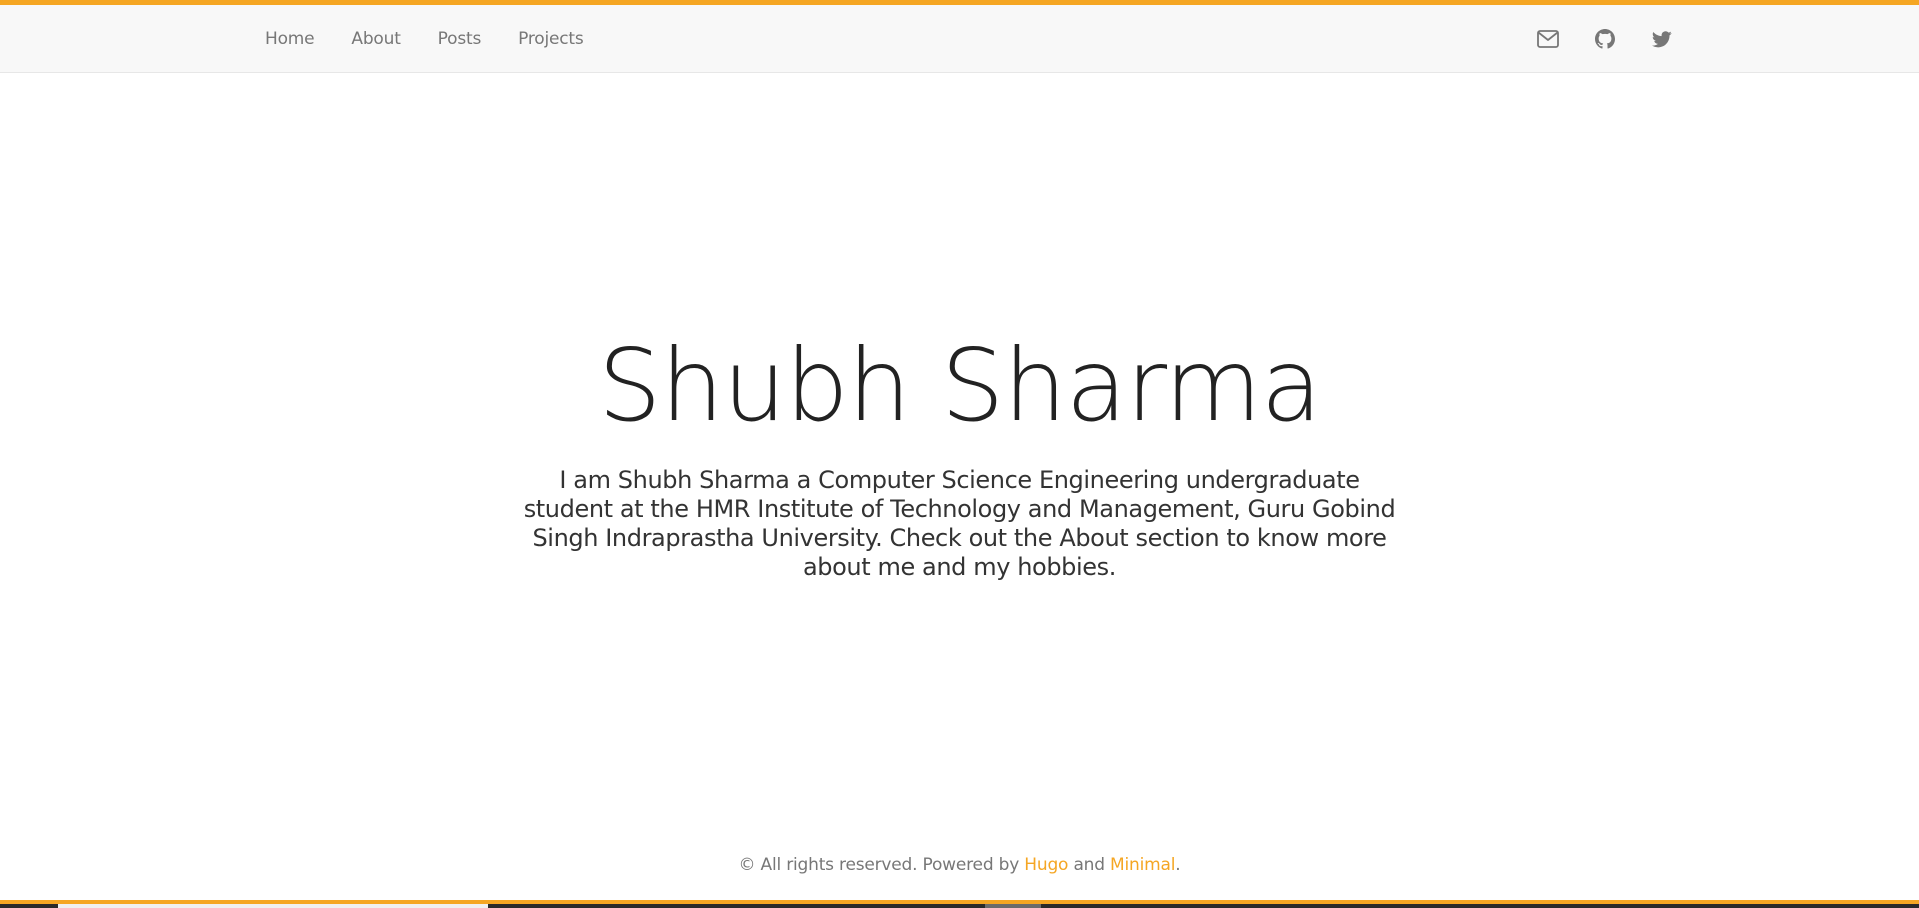 The image size is (1919, 908). I want to click on nav-link-home: Home, so click(290, 39).